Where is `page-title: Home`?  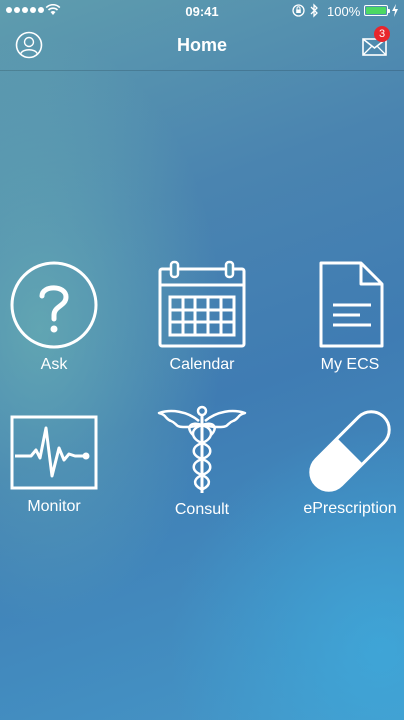 page-title: Home is located at coordinates (201, 45).